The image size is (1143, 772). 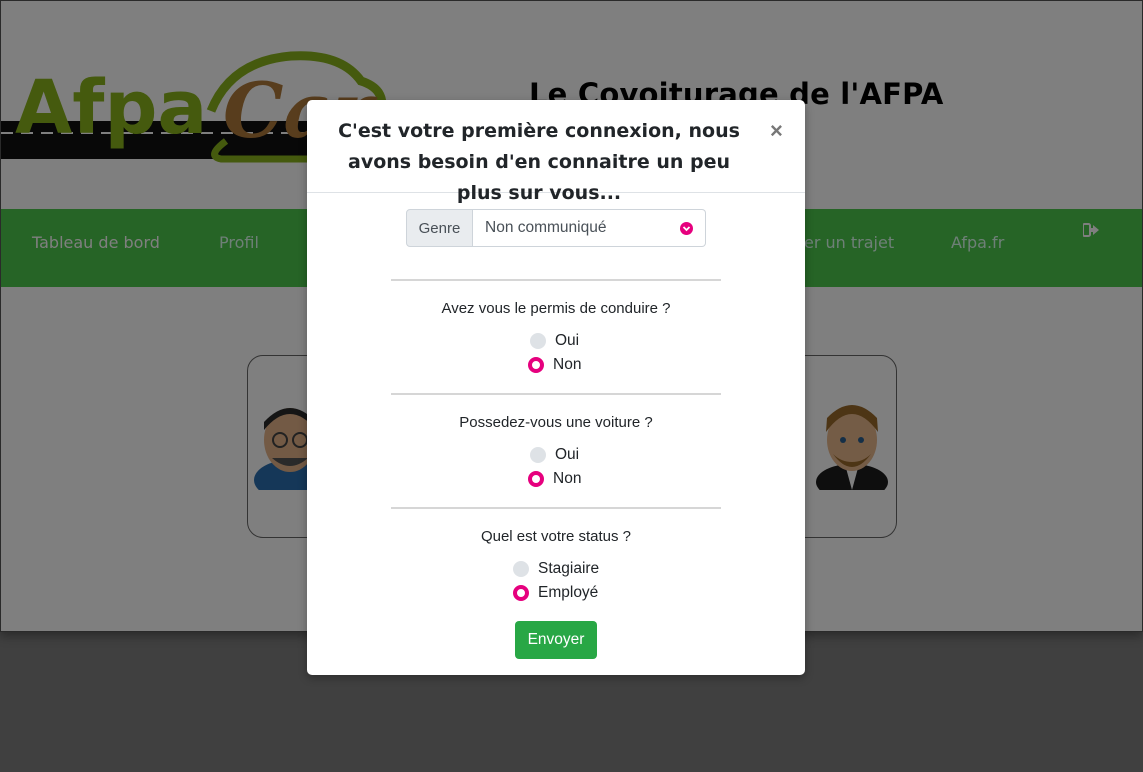 I want to click on genre-label: Genre, so click(x=439, y=228).